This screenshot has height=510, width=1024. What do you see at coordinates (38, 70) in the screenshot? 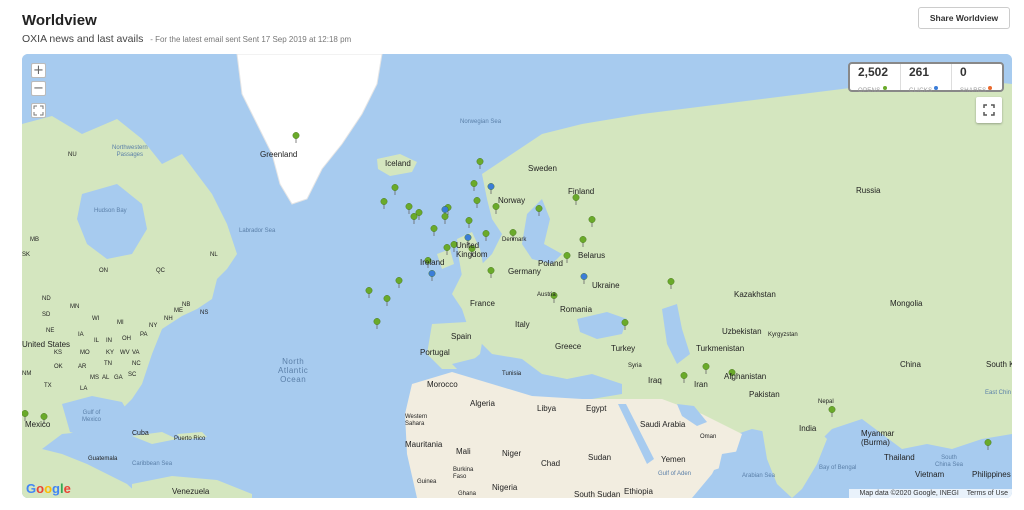
I see `zoom-in-button: +` at bounding box center [38, 70].